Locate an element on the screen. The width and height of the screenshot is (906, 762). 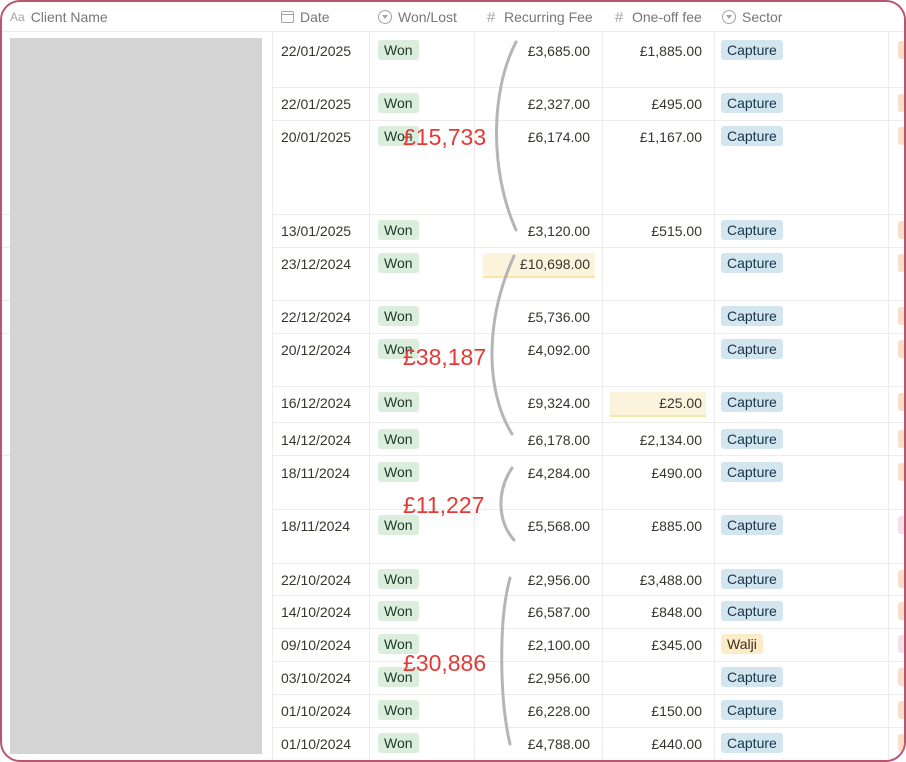
recurring-fee-cell: £3,120.00 is located at coordinates (559, 231).